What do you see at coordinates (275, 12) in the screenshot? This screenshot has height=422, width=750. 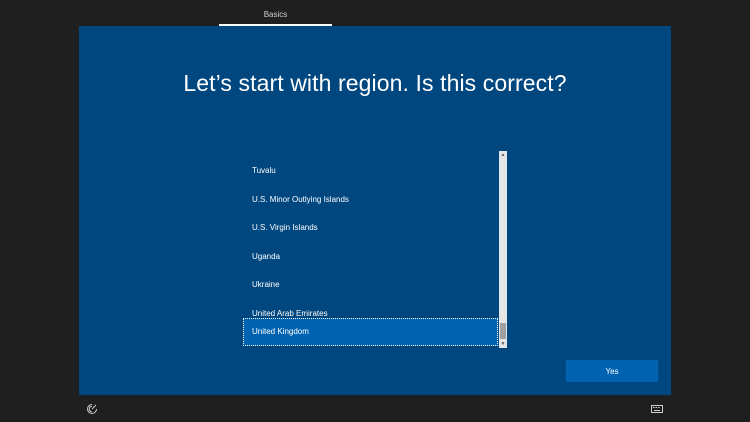 I see `tab-basics: Basics` at bounding box center [275, 12].